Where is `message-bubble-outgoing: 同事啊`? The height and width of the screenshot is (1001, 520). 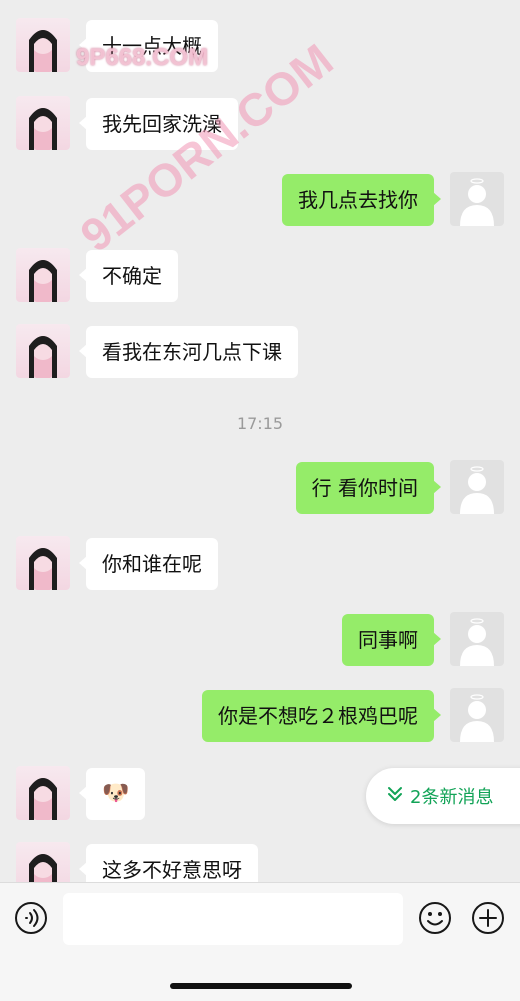 message-bubble-outgoing: 同事啊 is located at coordinates (391, 640).